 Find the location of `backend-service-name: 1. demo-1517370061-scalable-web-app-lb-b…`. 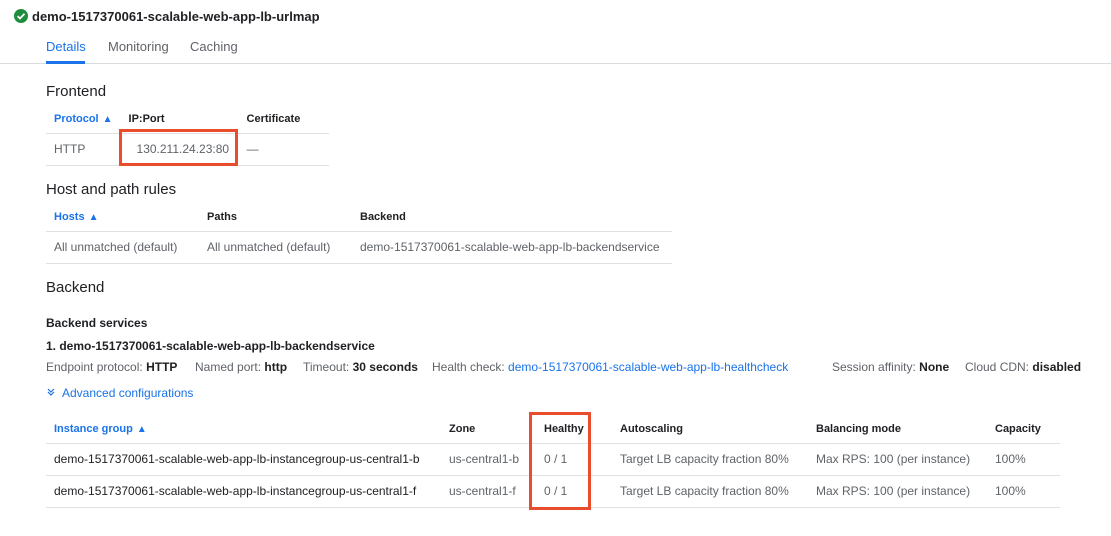

backend-service-name: 1. demo-1517370061-scalable-web-app-lb-b… is located at coordinates (210, 346).